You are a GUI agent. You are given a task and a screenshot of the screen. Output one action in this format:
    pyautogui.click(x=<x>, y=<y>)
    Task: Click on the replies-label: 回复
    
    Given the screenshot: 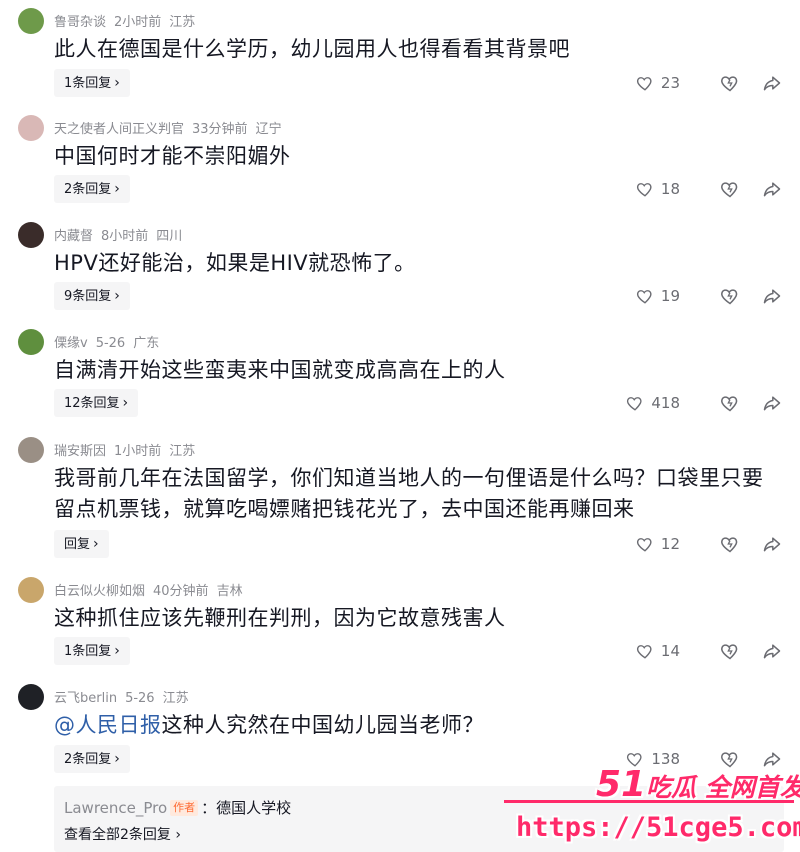 What is the action you would take?
    pyautogui.click(x=77, y=544)
    